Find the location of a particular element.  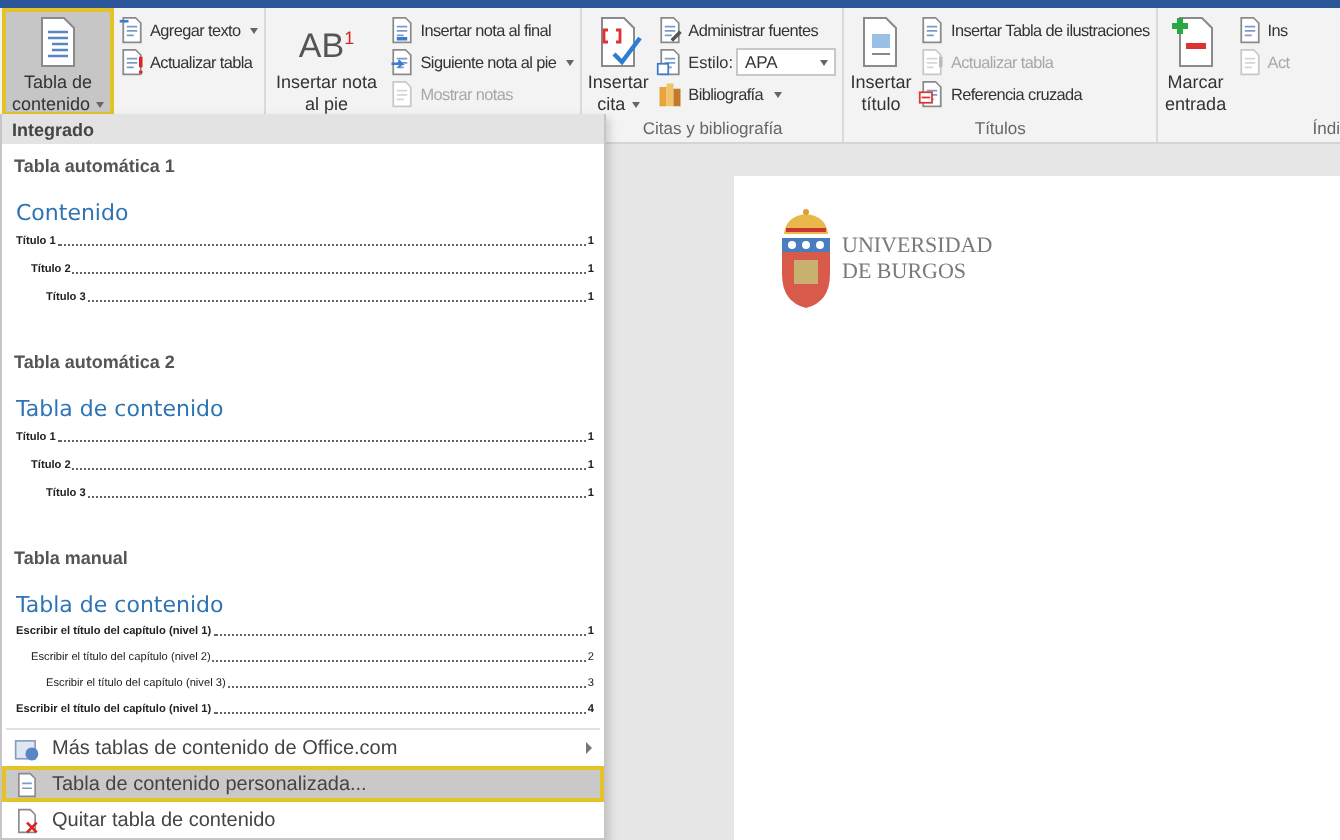

show-notes-icon is located at coordinates (402, 94).